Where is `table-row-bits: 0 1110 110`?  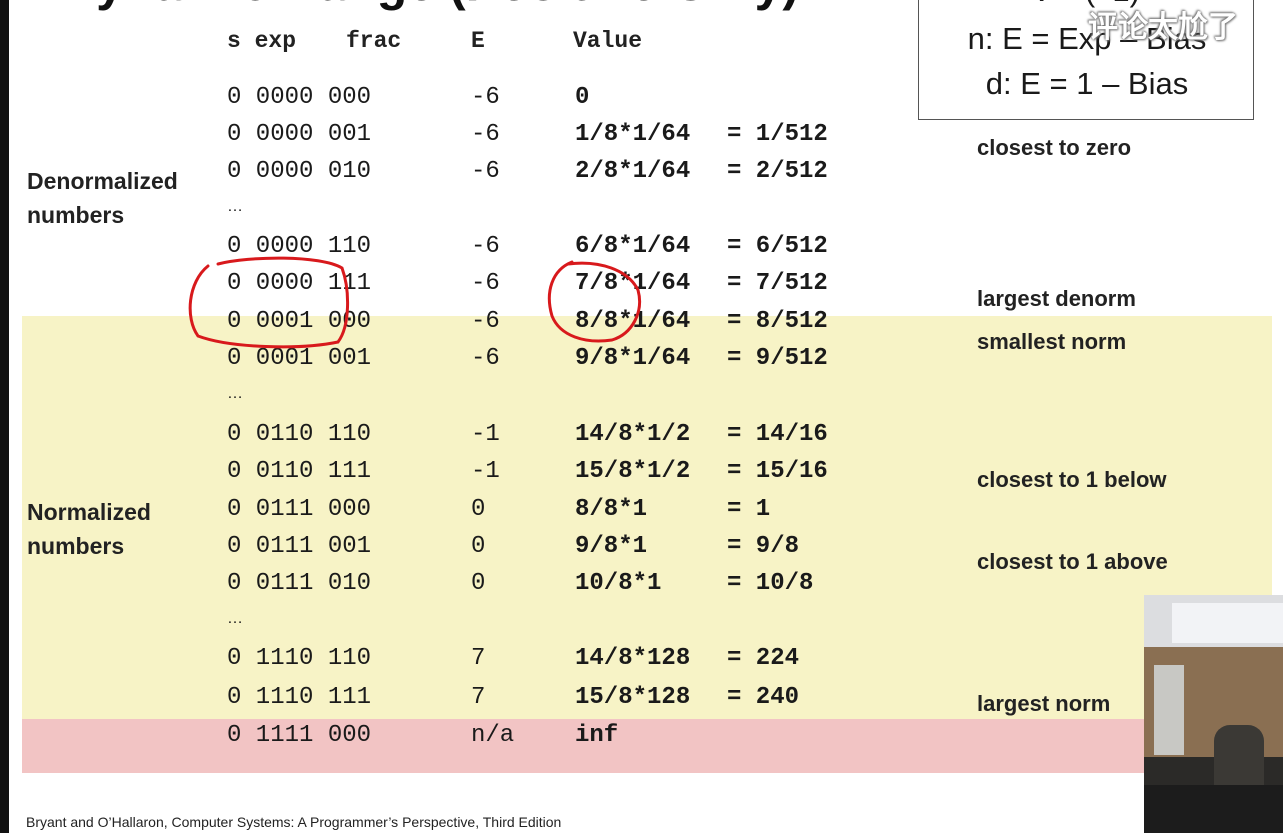 table-row-bits: 0 1110 110 is located at coordinates (299, 658).